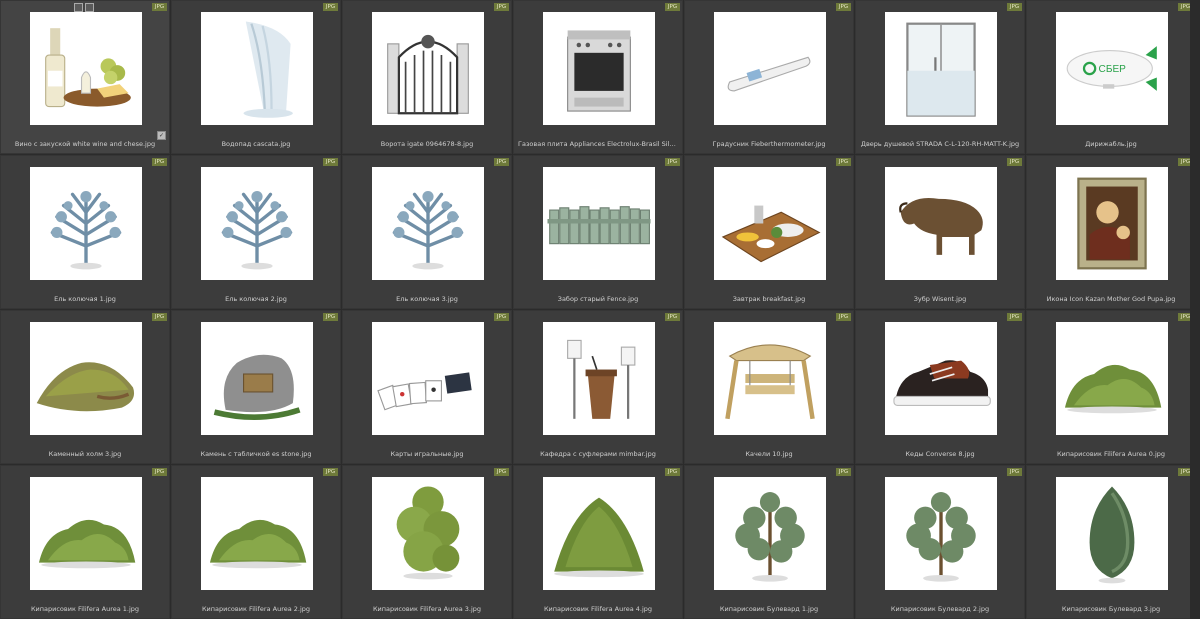 This screenshot has height=619, width=1200. What do you see at coordinates (86, 378) in the screenshot?
I see `rock-hill-icon` at bounding box center [86, 378].